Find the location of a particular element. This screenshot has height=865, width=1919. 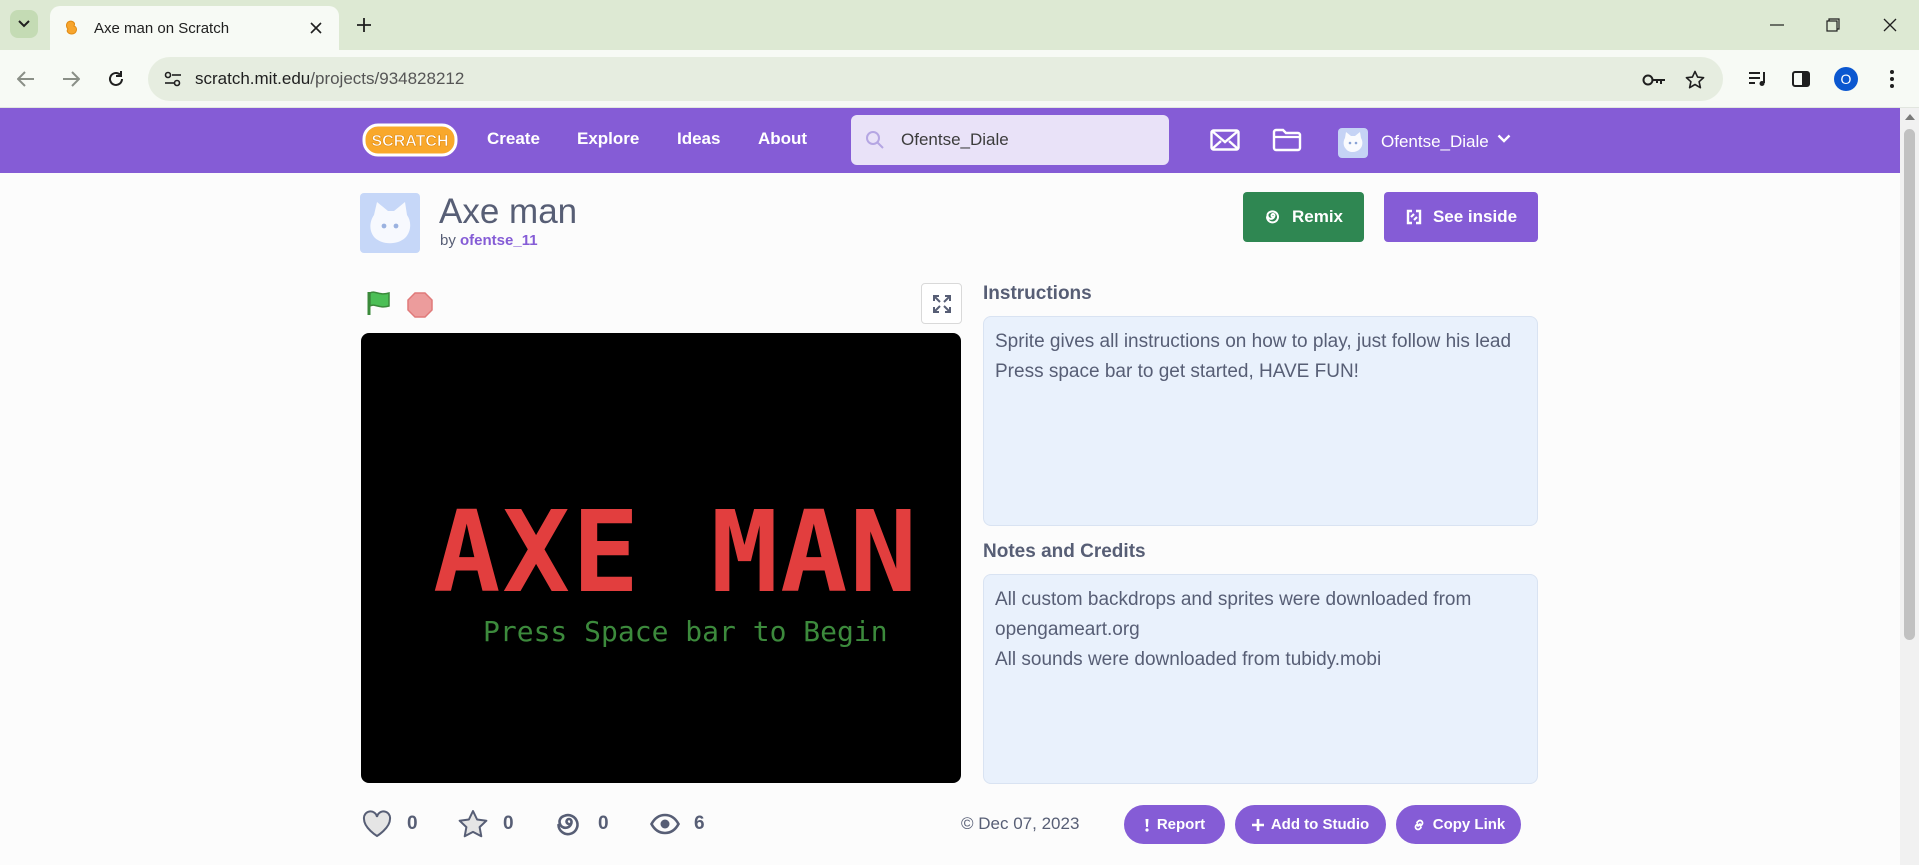

remix-button: Remix is located at coordinates (1303, 217).